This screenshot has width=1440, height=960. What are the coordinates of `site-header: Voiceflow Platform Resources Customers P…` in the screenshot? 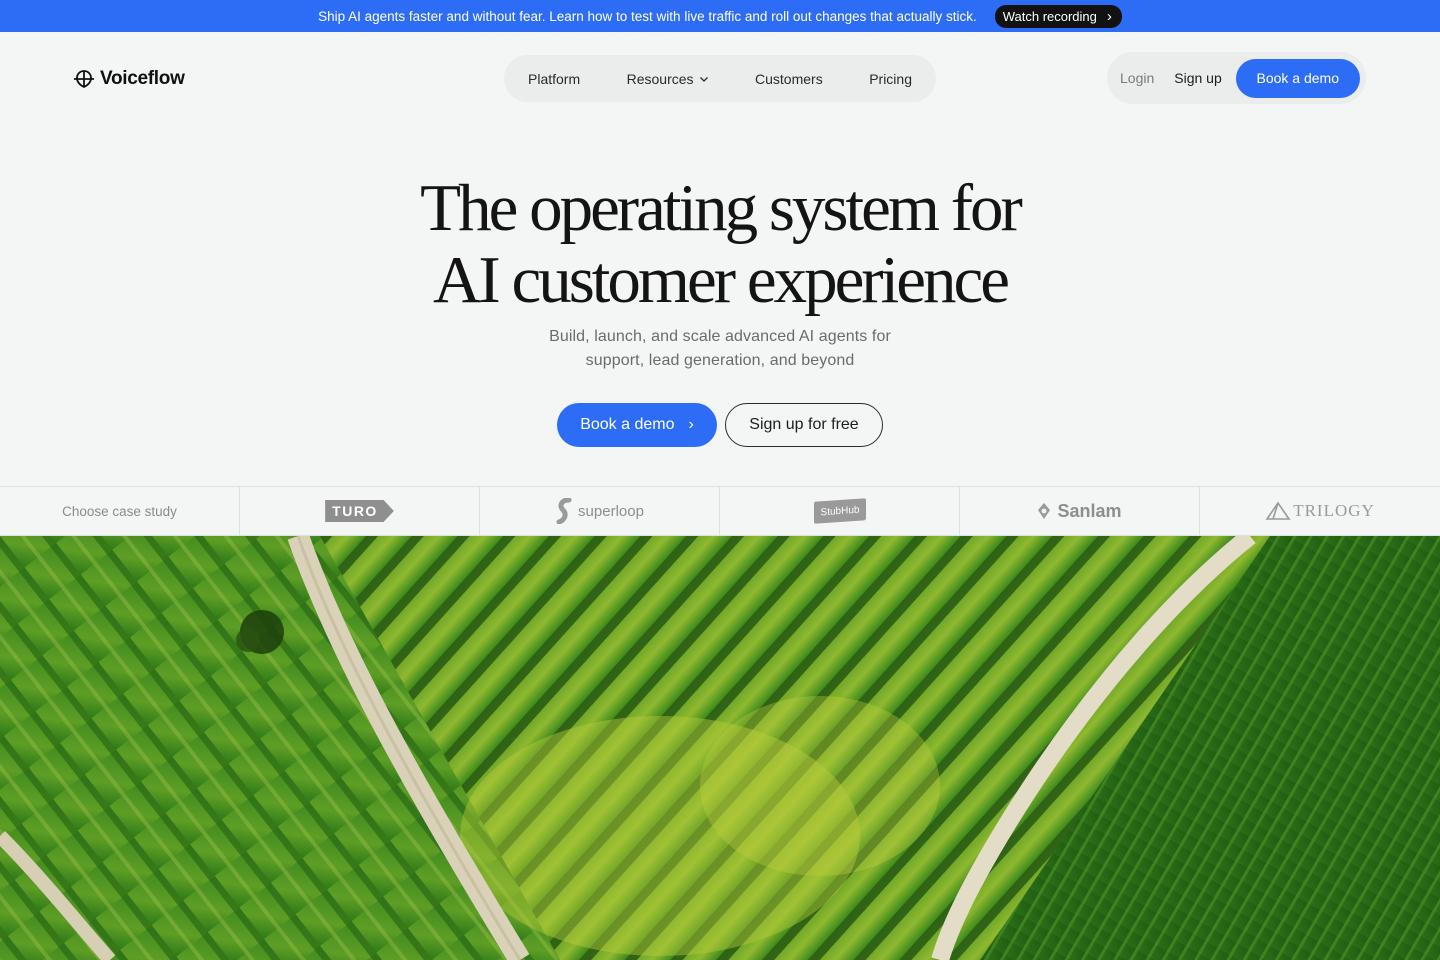 It's located at (720, 78).